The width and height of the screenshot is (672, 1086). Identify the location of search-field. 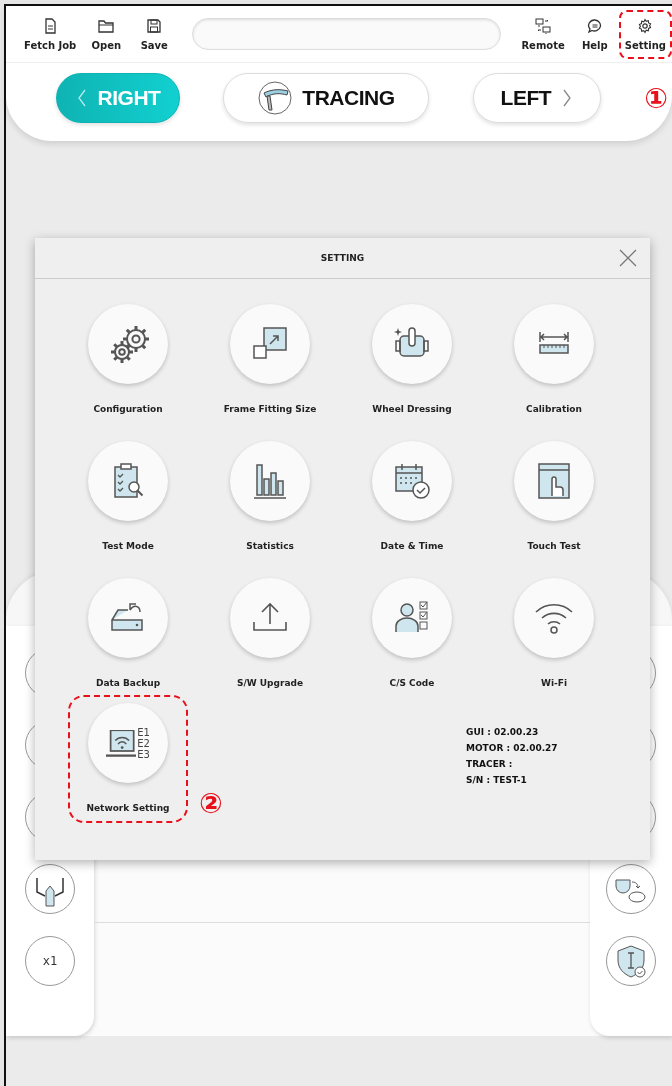
(347, 34).